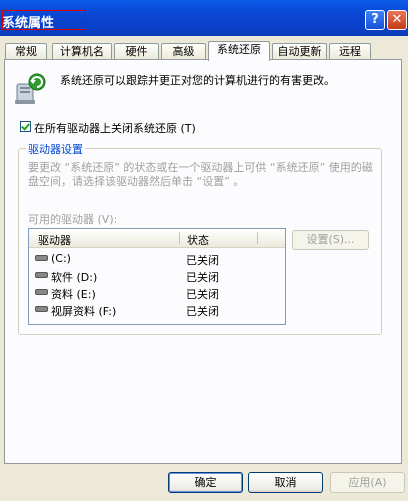 Image resolution: width=408 pixels, height=501 pixels. Describe the element at coordinates (397, 20) in the screenshot. I see `close-button: ✕` at that location.